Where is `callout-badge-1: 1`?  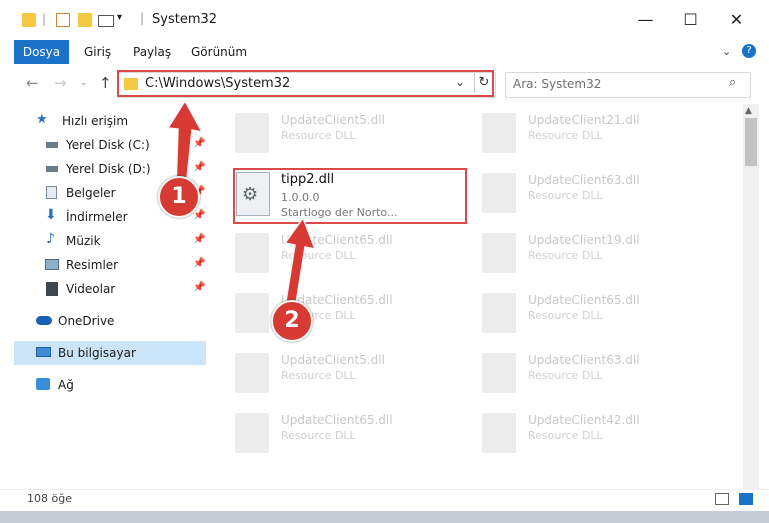
callout-badge-1: 1 is located at coordinates (179, 197).